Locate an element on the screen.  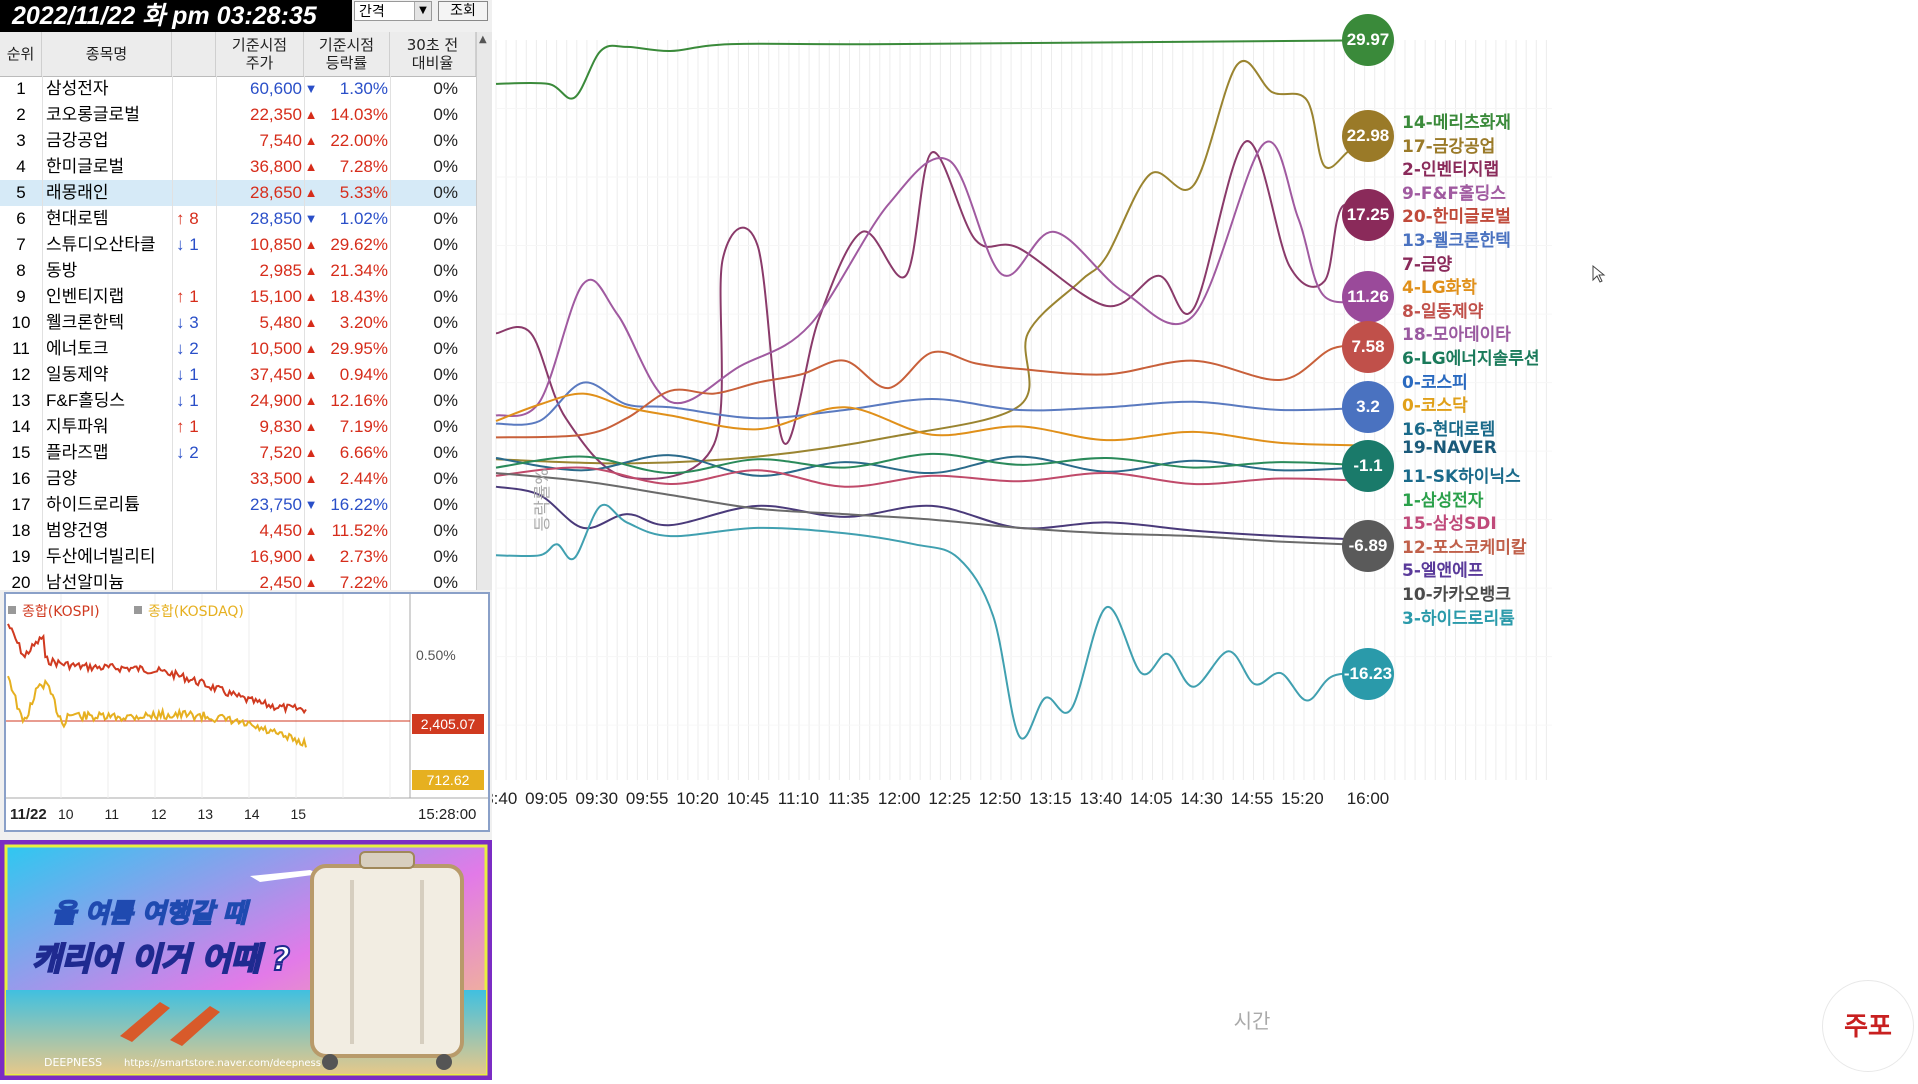
row-name: 래몽래인 is located at coordinates (77, 192).